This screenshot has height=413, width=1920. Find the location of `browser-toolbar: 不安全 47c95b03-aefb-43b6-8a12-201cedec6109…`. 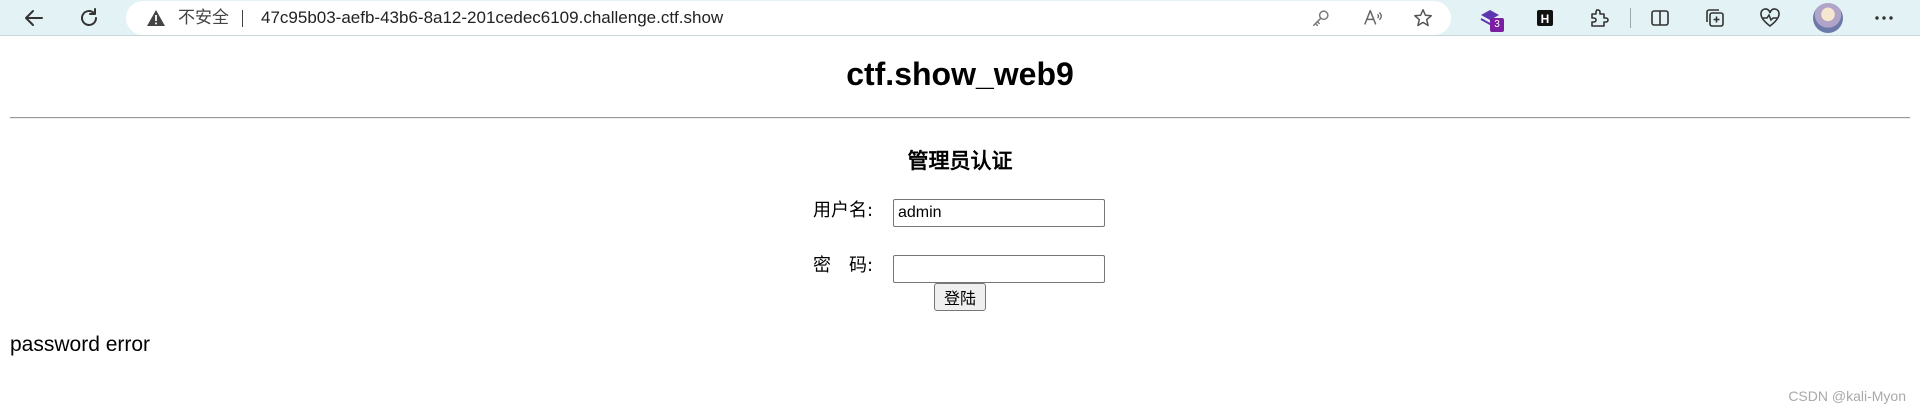

browser-toolbar: 不安全 47c95b03-aefb-43b6-8a12-201cedec6109… is located at coordinates (960, 18).